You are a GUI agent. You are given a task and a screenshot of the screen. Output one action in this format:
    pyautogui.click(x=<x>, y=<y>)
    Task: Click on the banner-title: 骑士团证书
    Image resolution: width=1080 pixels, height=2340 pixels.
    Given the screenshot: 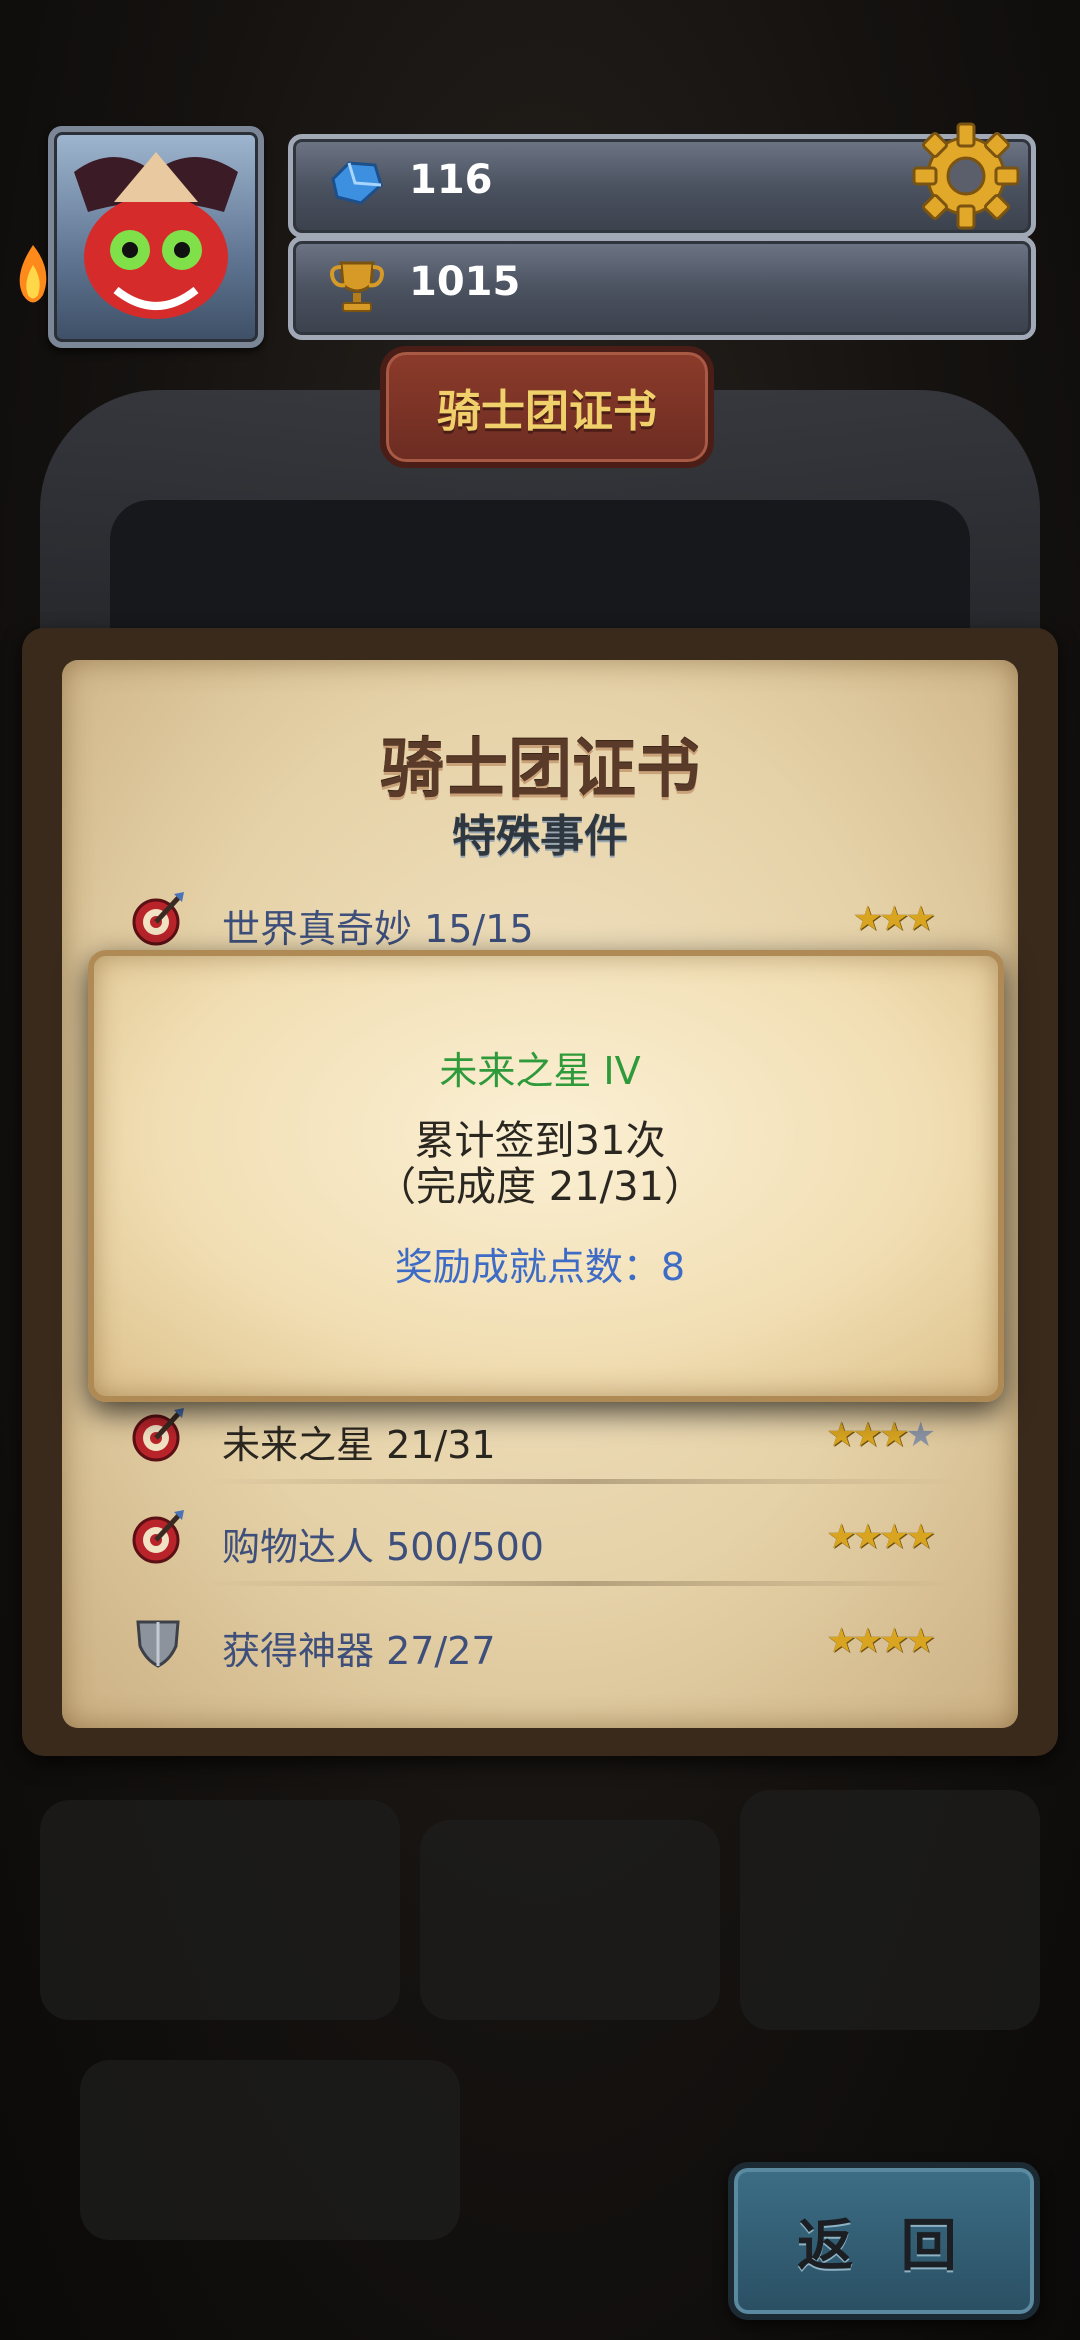 What is the action you would take?
    pyautogui.click(x=547, y=411)
    